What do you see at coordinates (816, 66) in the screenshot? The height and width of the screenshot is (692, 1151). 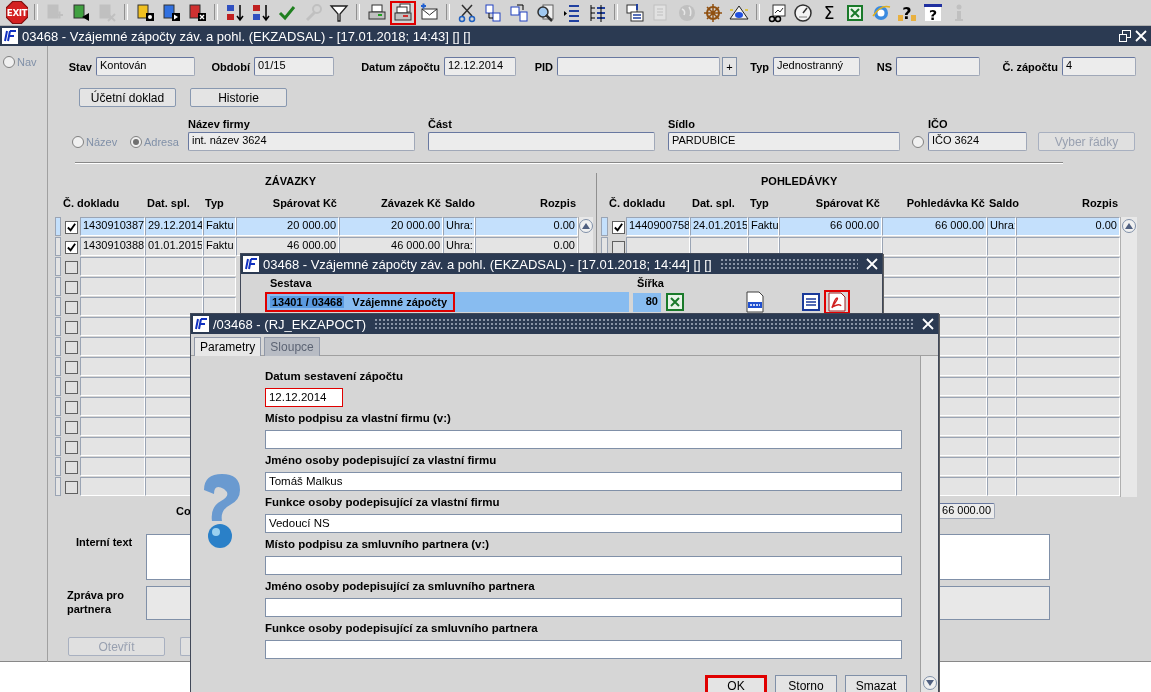 I see `input-field: Jednostranný` at bounding box center [816, 66].